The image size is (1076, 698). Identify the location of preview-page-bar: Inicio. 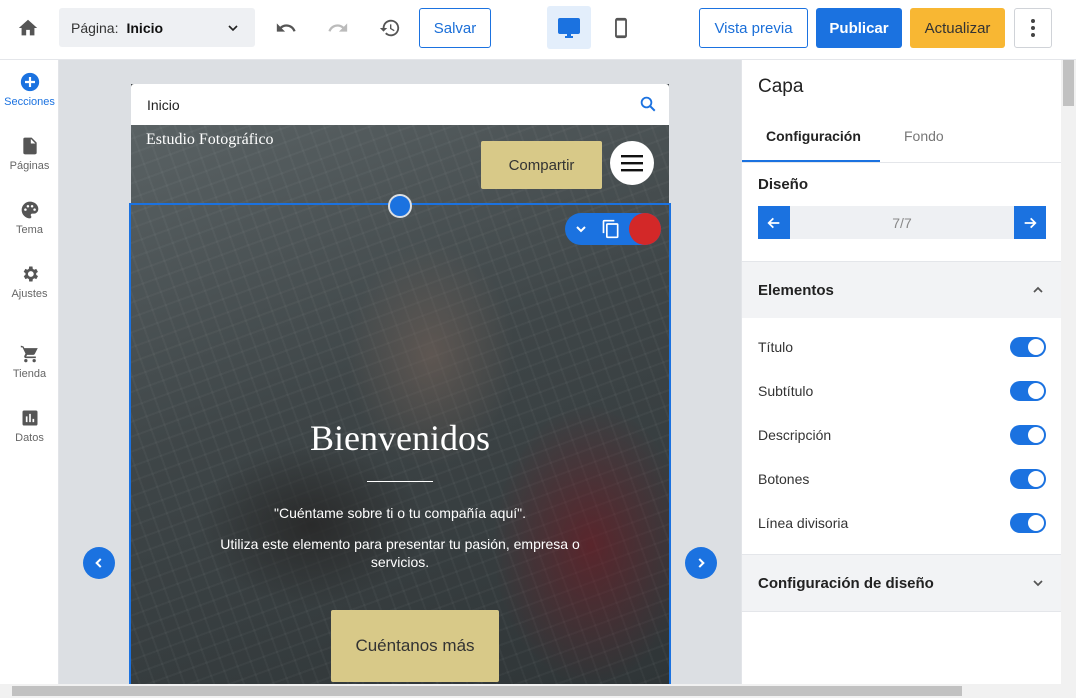
(400, 104).